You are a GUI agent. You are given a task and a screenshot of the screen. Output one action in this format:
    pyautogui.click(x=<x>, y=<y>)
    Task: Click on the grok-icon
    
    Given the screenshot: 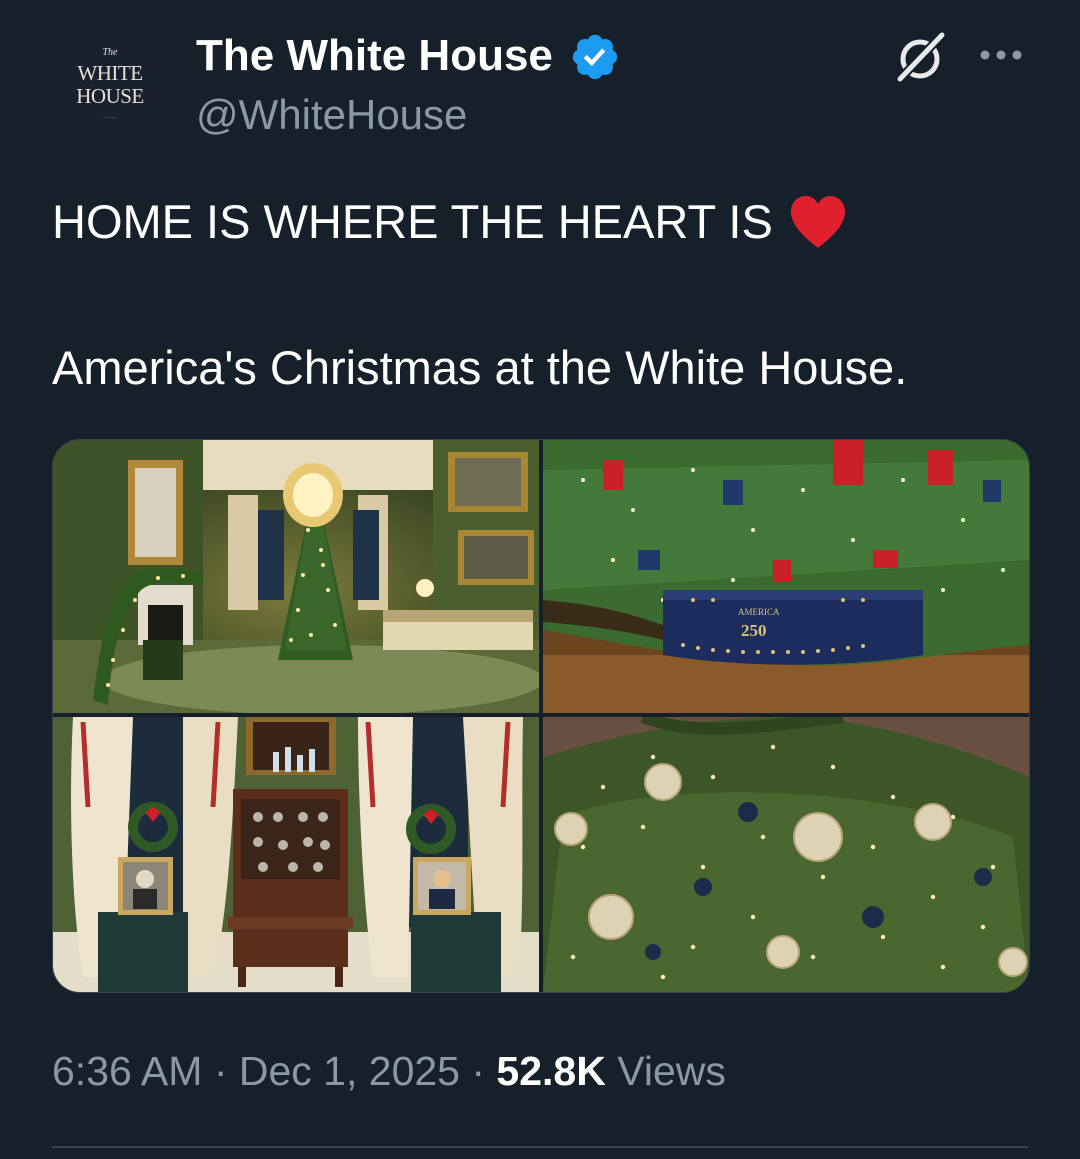 What is the action you would take?
    pyautogui.click(x=920, y=58)
    